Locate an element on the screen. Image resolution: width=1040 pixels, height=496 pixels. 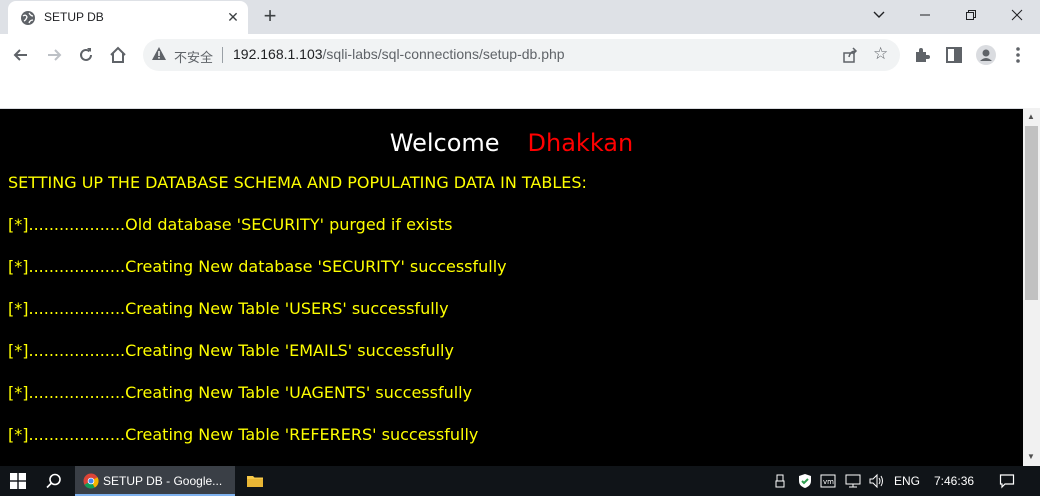
reload-icon is located at coordinates (86, 54).